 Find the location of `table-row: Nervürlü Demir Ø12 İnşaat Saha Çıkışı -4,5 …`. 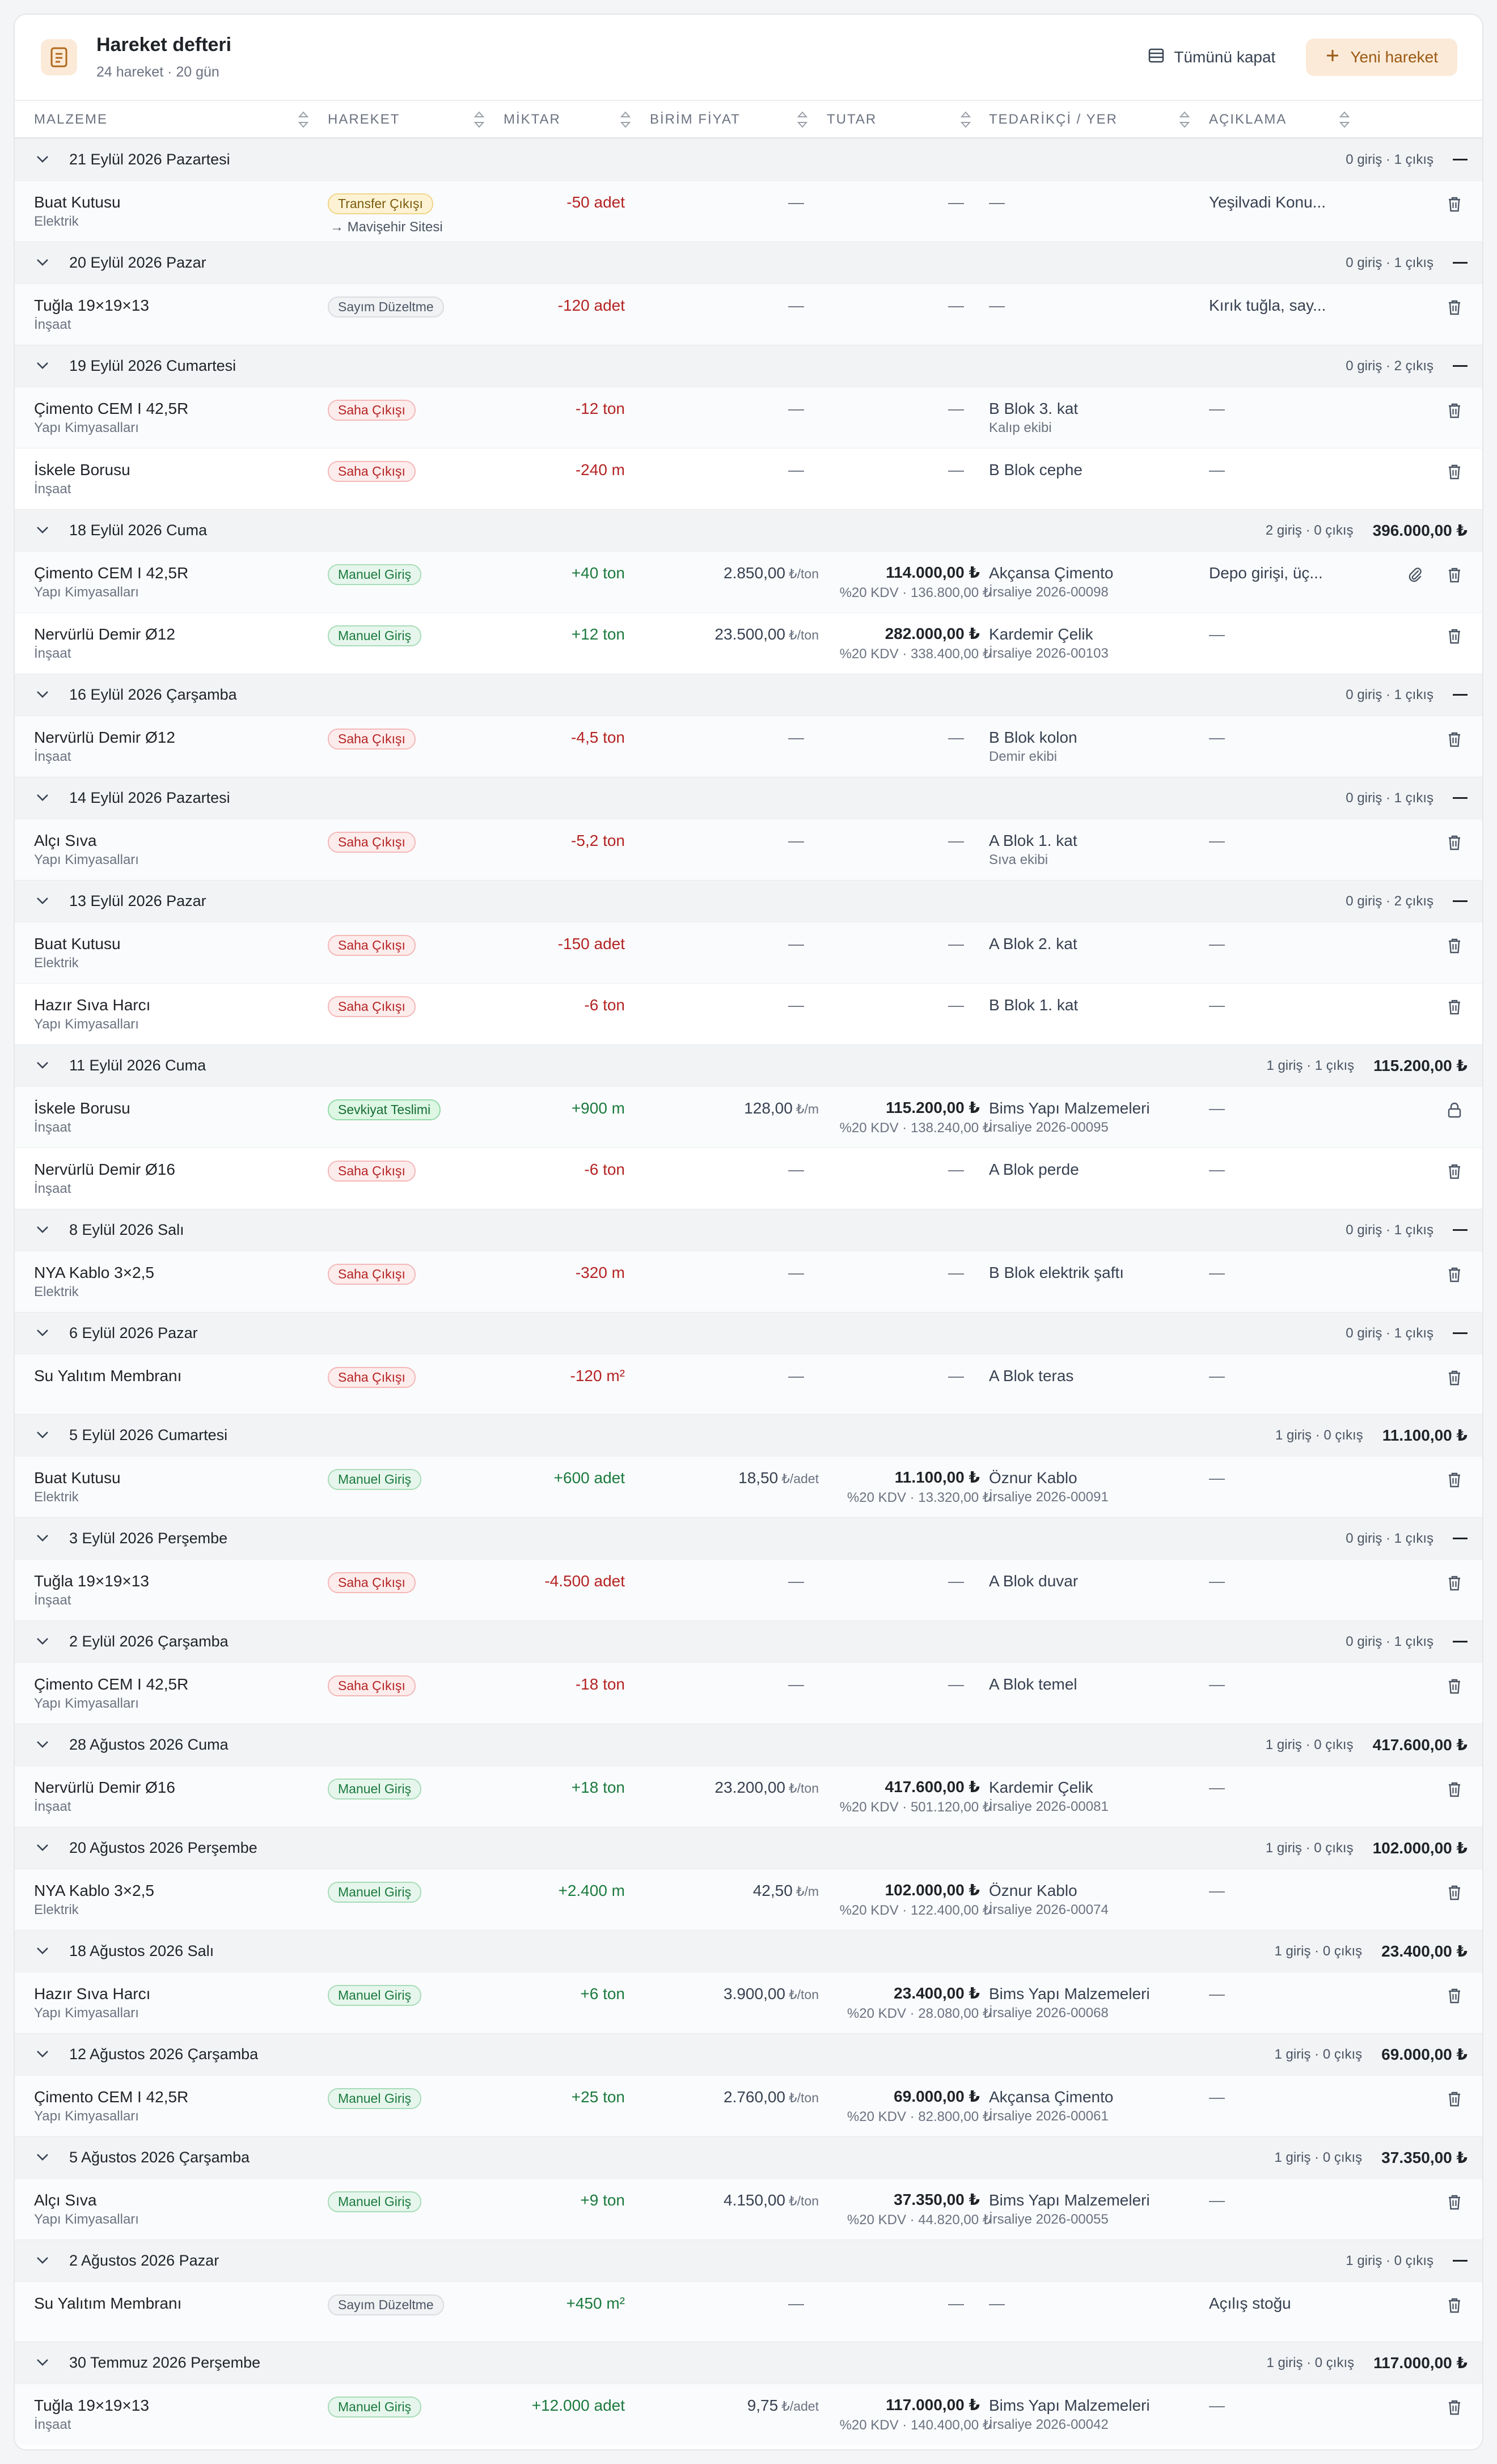

table-row: Nervürlü Demir Ø12 İnşaat Saha Çıkışı -4,5 … is located at coordinates (748, 746).